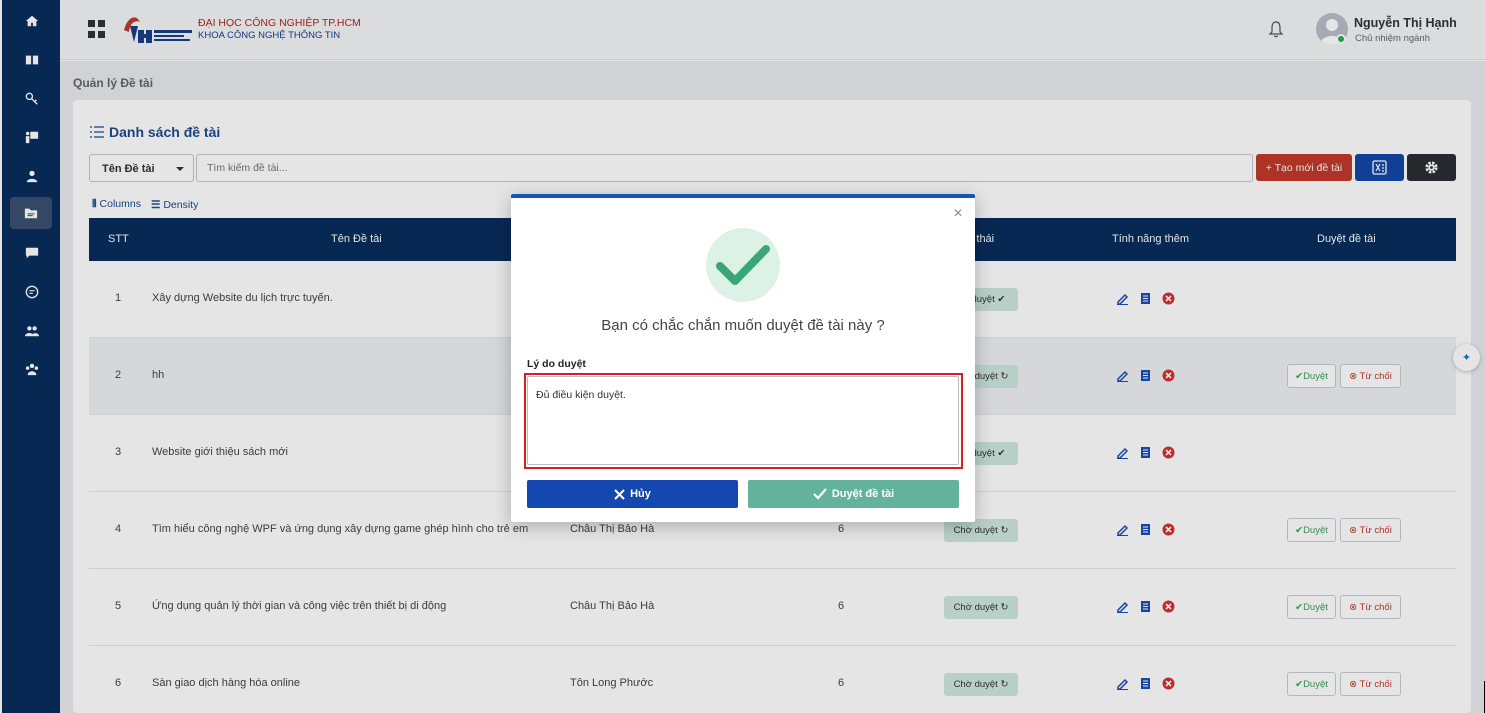  Describe the element at coordinates (958, 214) in the screenshot. I see `close-icon: ×` at that location.